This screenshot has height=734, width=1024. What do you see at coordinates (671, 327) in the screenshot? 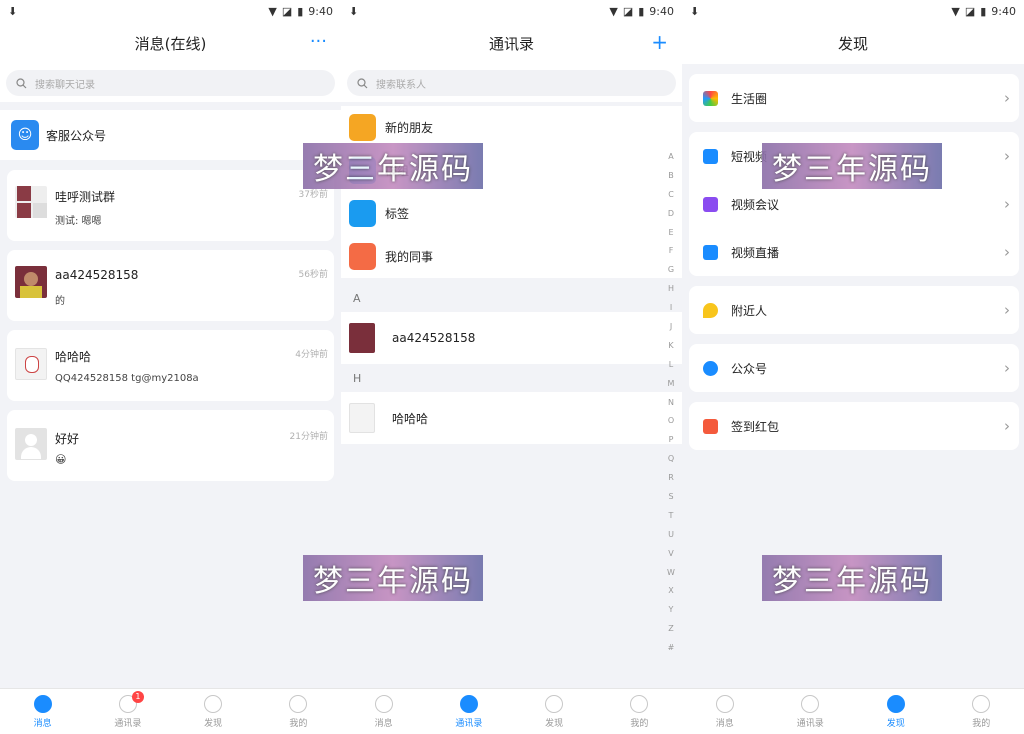
I see `index-letter: J` at bounding box center [671, 327].